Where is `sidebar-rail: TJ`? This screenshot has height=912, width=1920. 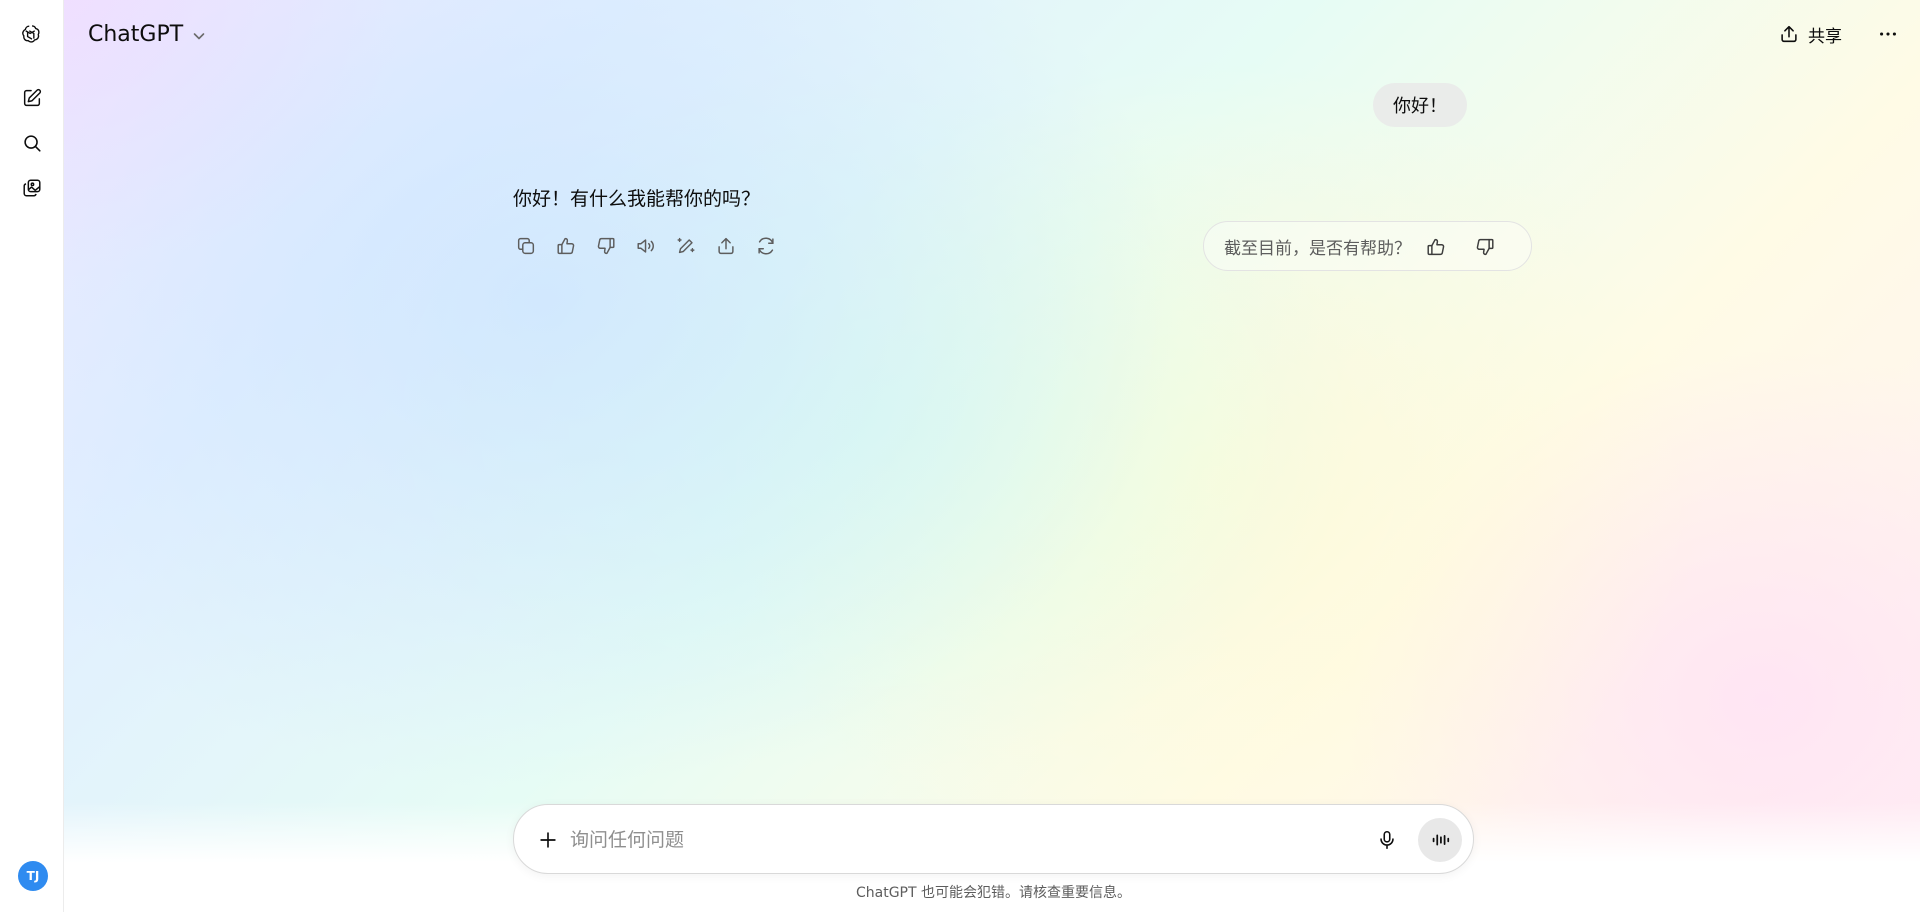
sidebar-rail: TJ is located at coordinates (32, 456).